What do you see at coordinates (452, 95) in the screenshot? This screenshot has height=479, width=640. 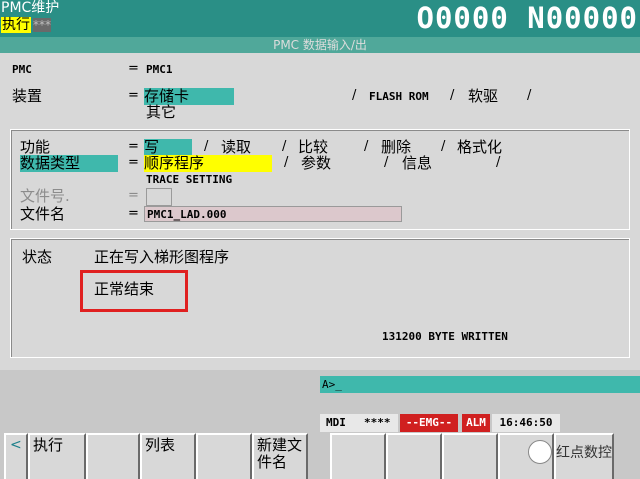 I see `device-sep-2: /` at bounding box center [452, 95].